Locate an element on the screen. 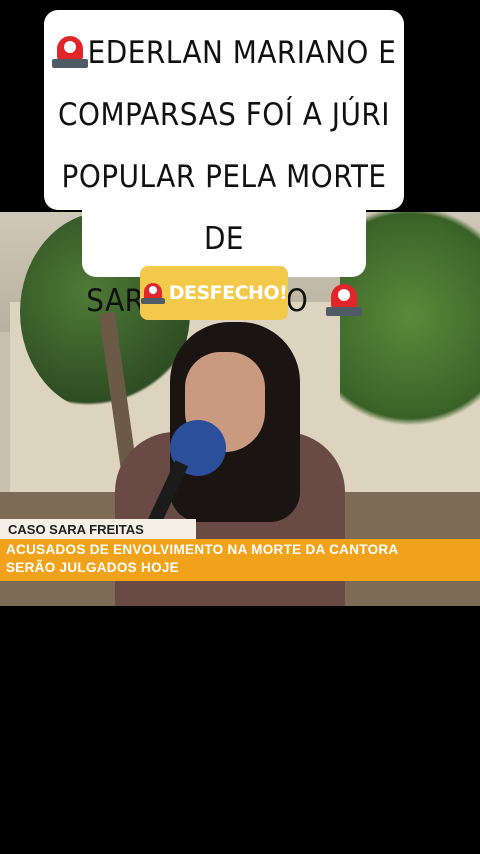 Image resolution: width=480 pixels, height=854 pixels. news-caption-line-2: SERÃO JULGADOS HOJE is located at coordinates (92, 567).